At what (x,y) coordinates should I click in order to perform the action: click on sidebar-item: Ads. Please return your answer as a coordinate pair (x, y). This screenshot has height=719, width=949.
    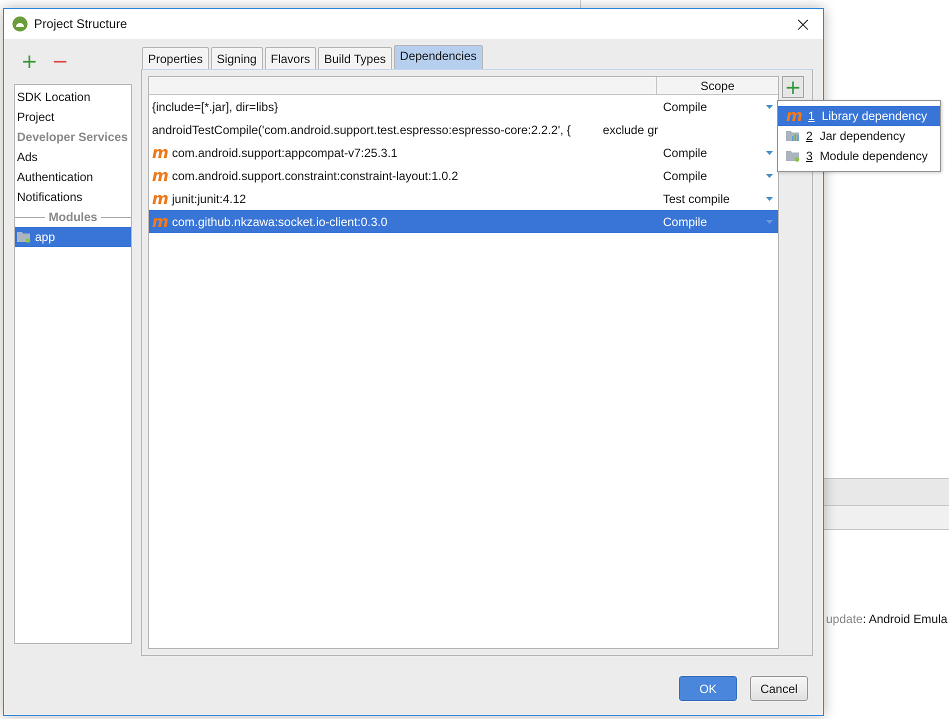
    Looking at the image, I should click on (73, 157).